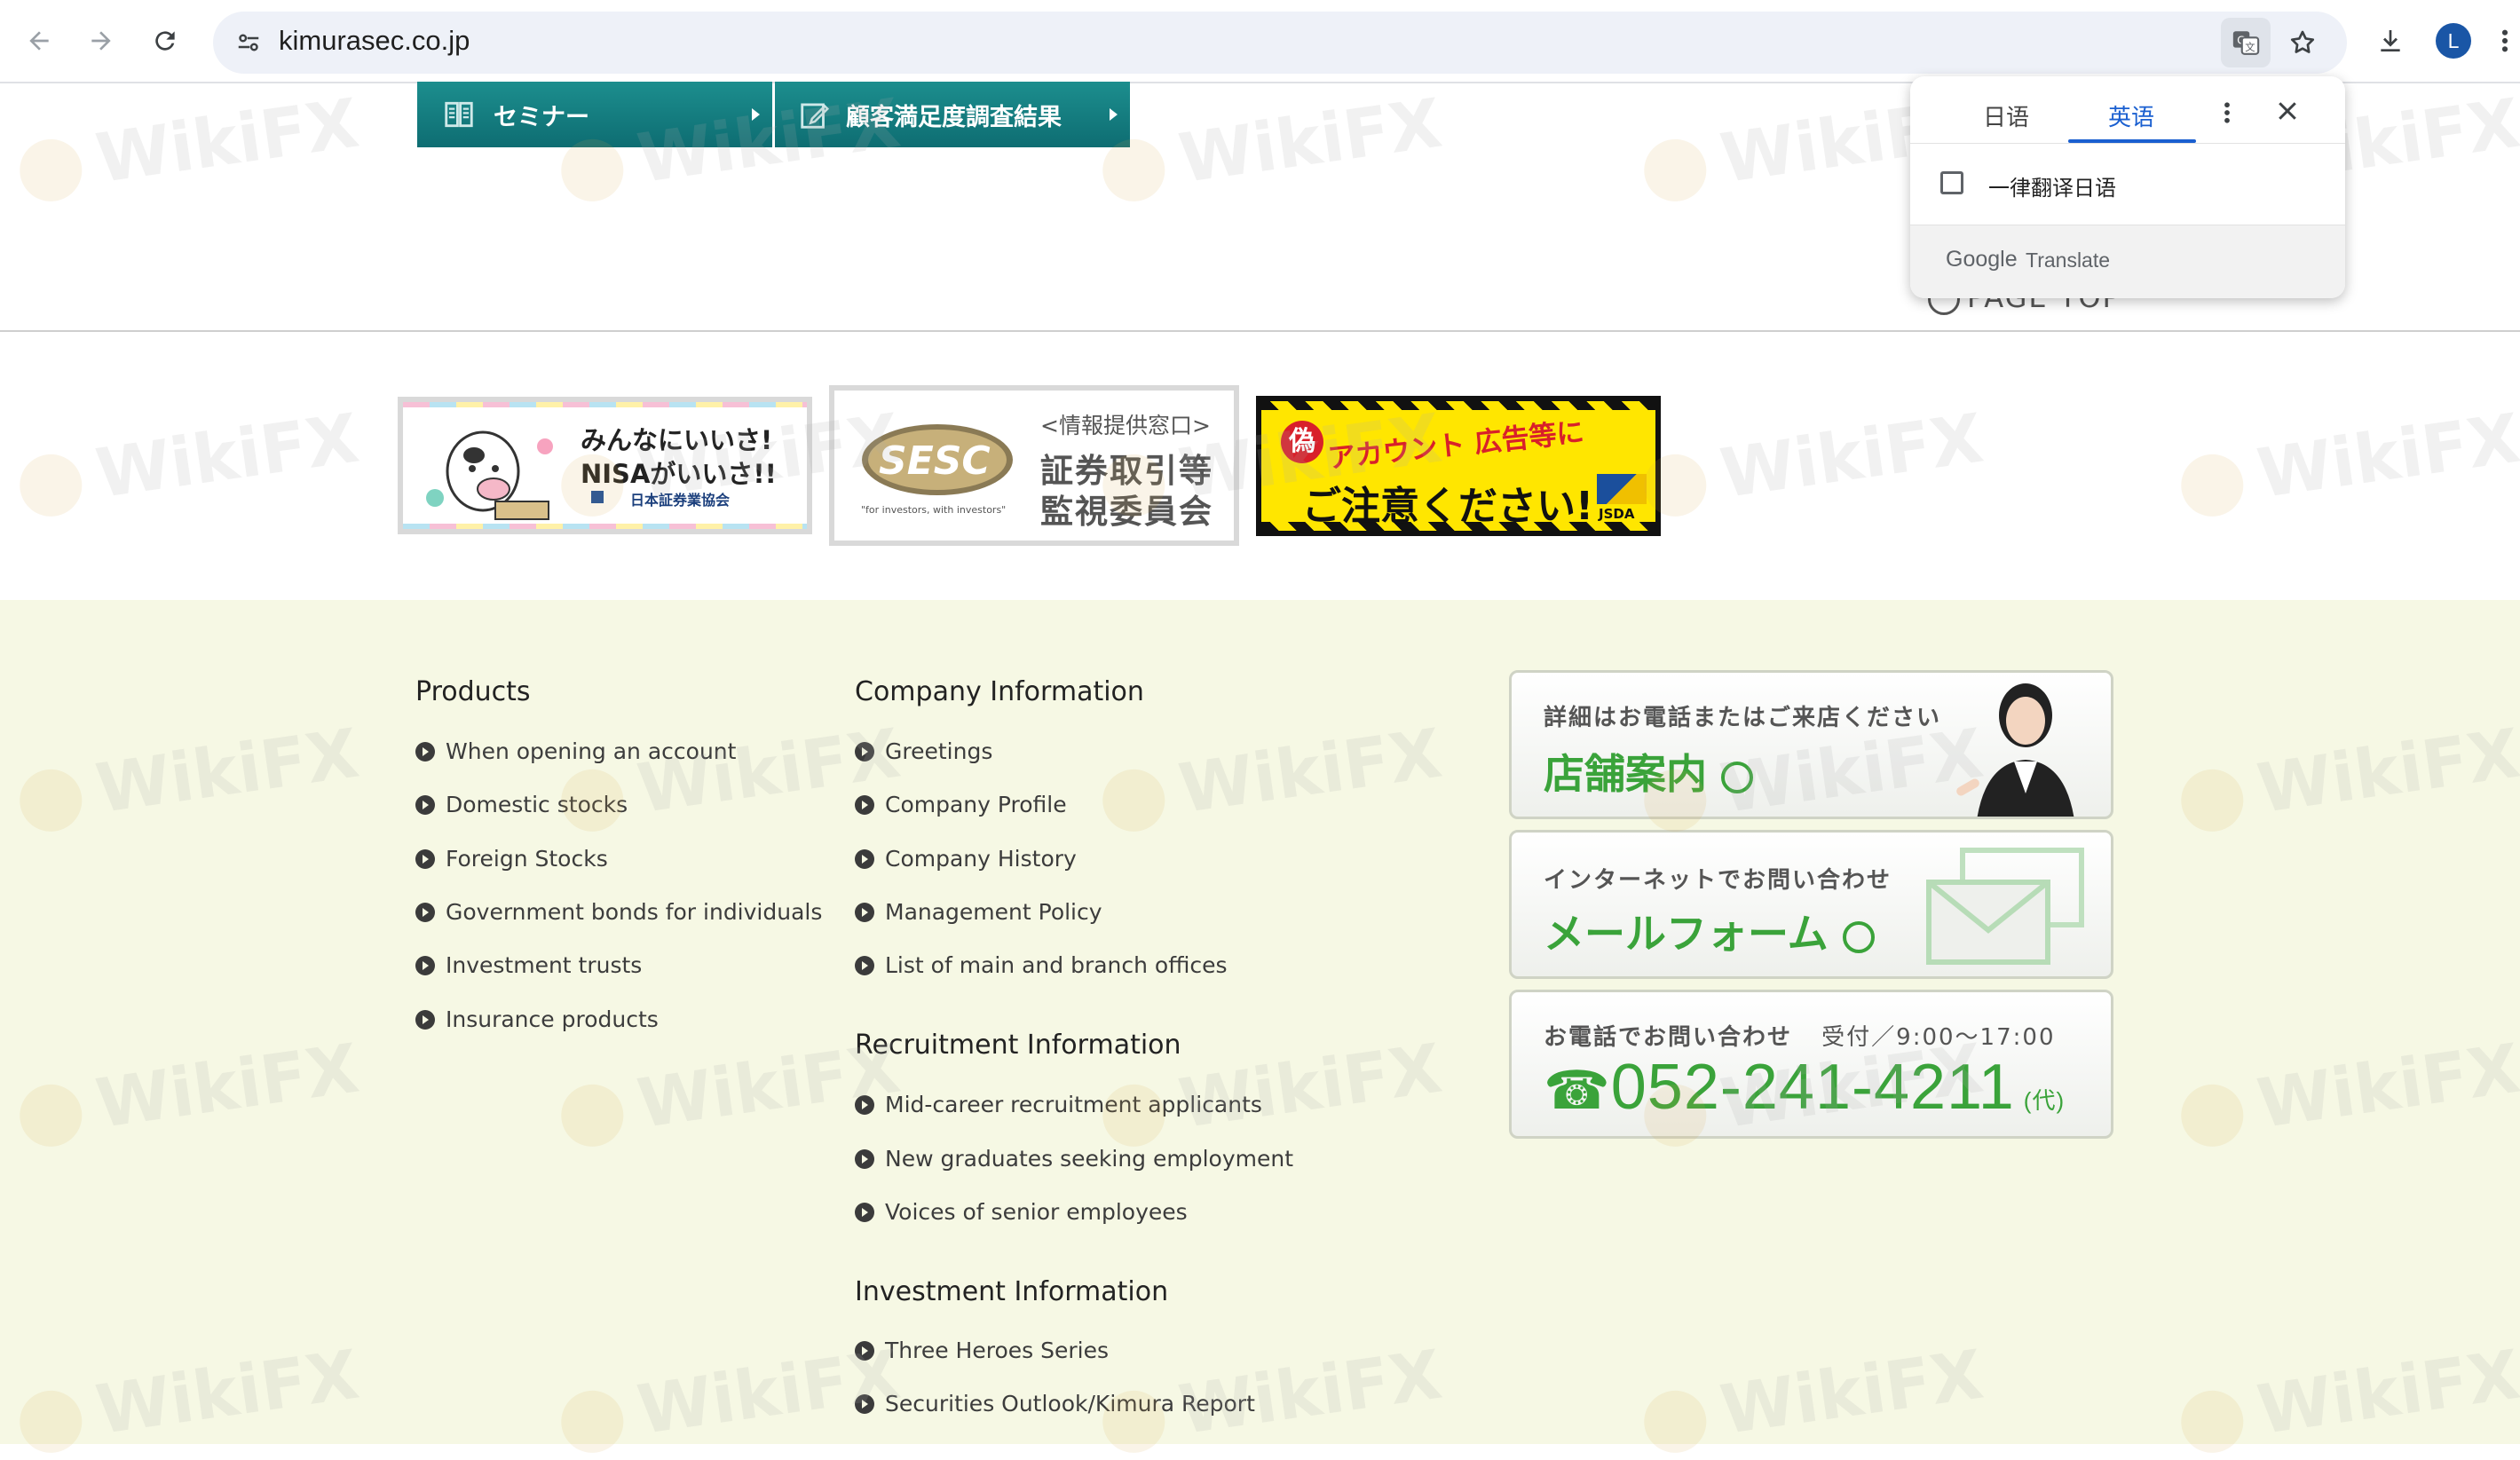 The height and width of the screenshot is (1460, 2520). I want to click on download-icon, so click(2390, 40).